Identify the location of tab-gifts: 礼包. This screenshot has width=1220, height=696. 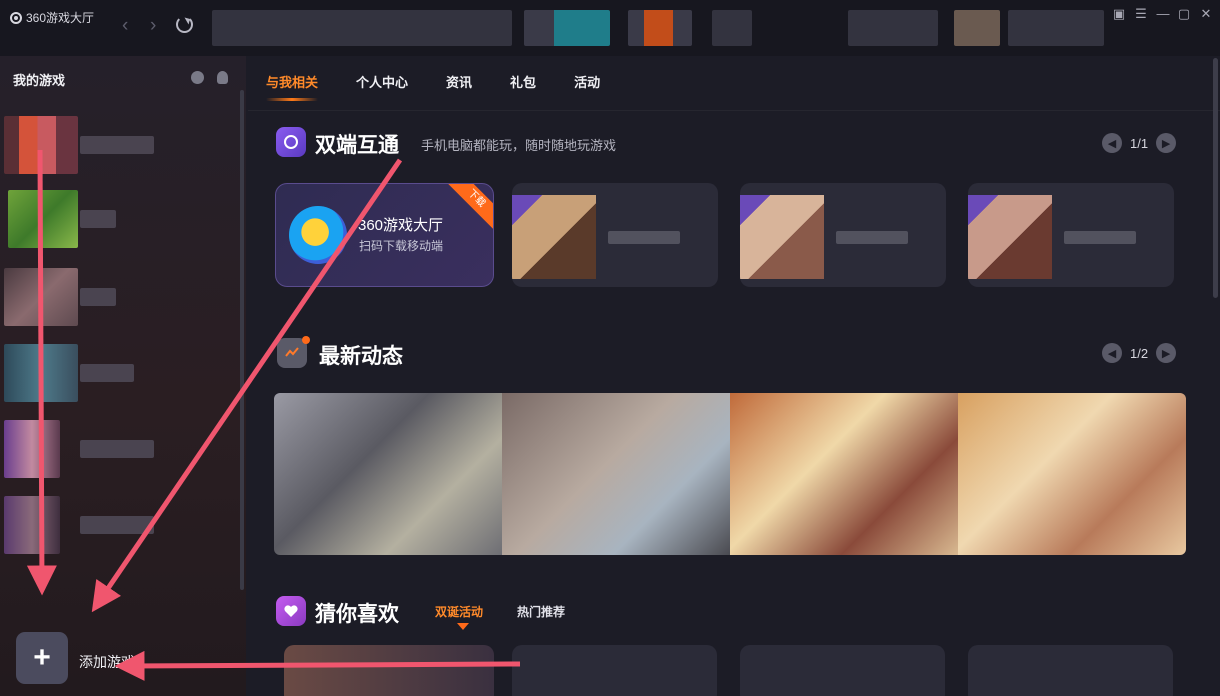
(523, 81).